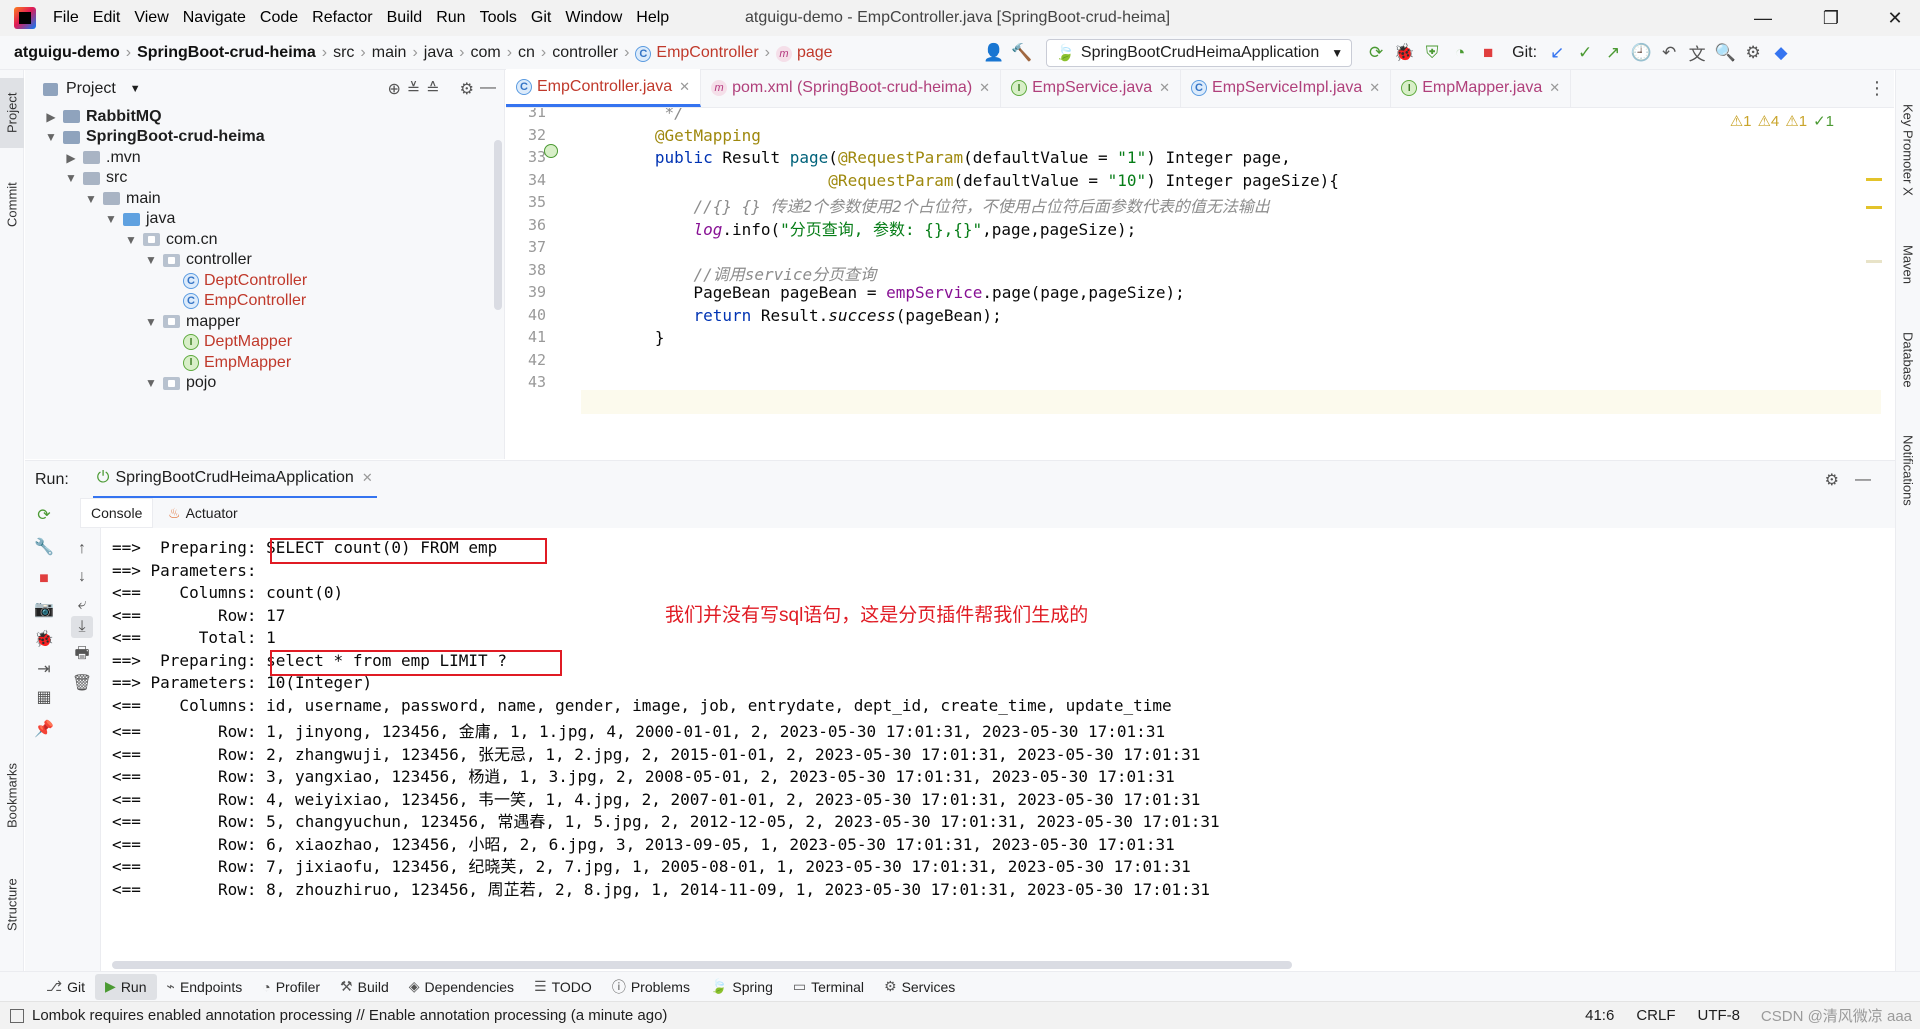 The width and height of the screenshot is (1920, 1029). What do you see at coordinates (82, 655) in the screenshot?
I see `print-icon: 🖶` at bounding box center [82, 655].